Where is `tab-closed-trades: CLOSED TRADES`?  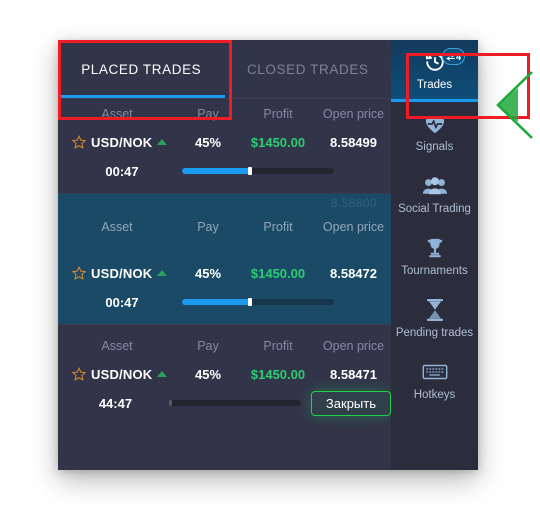 tab-closed-trades: CLOSED TRADES is located at coordinates (308, 69).